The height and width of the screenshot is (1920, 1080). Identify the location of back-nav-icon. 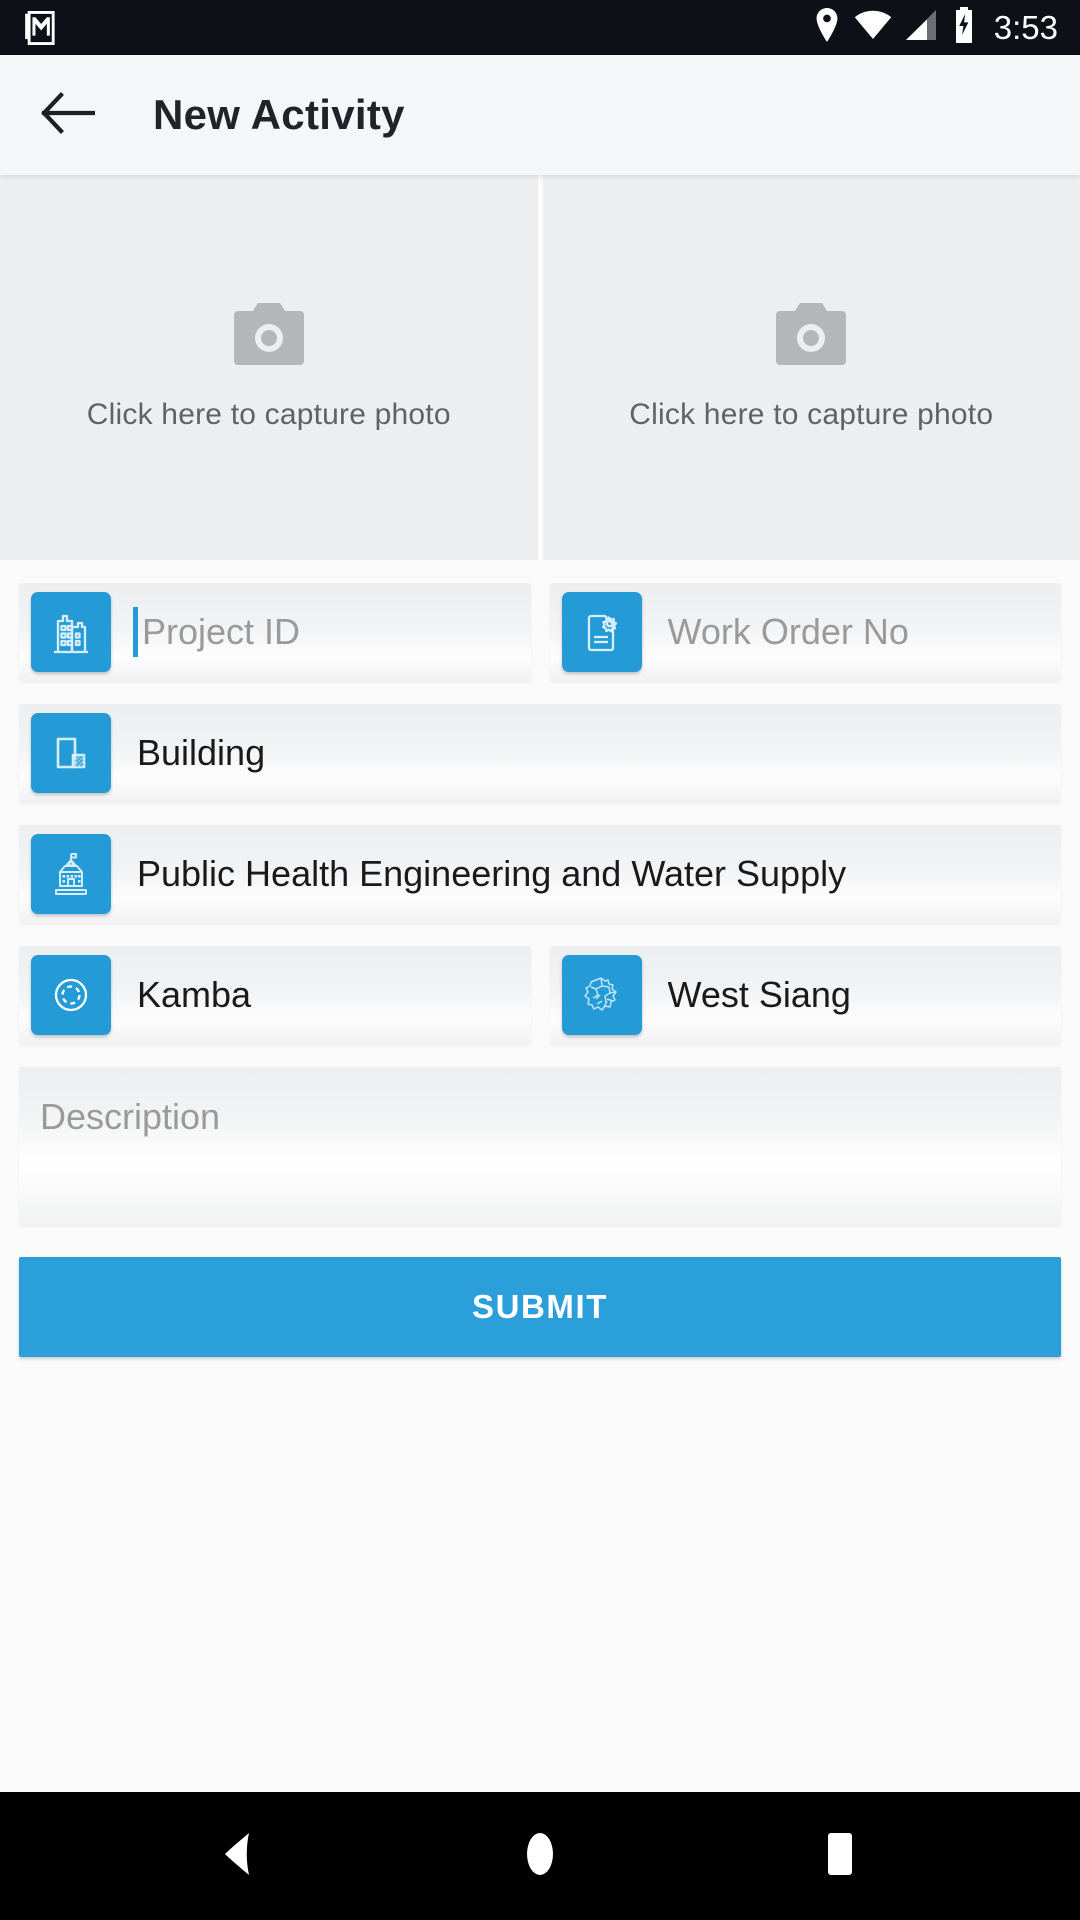
(240, 1856).